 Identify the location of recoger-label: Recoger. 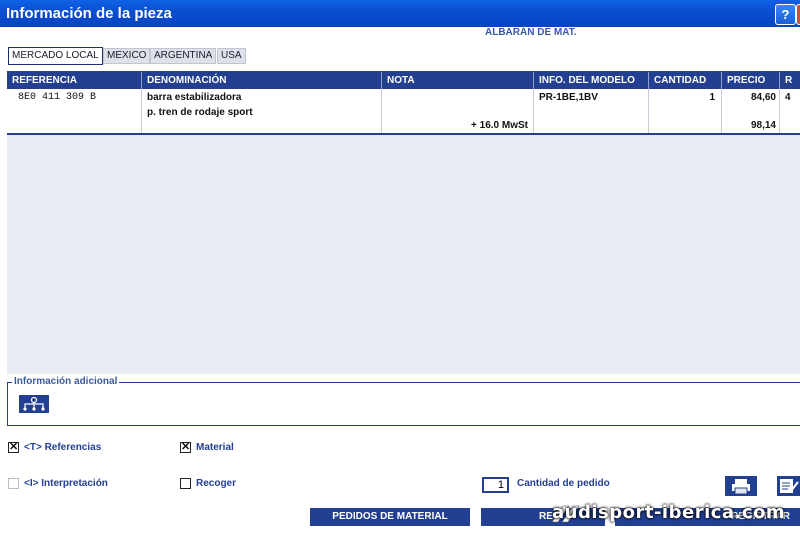
(216, 483).